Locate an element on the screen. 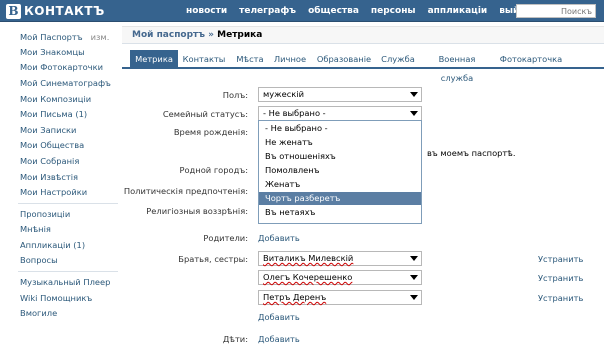 This screenshot has width=604, height=354. dropdown-option-highlighted: Чортъ разберетъ is located at coordinates (340, 198).